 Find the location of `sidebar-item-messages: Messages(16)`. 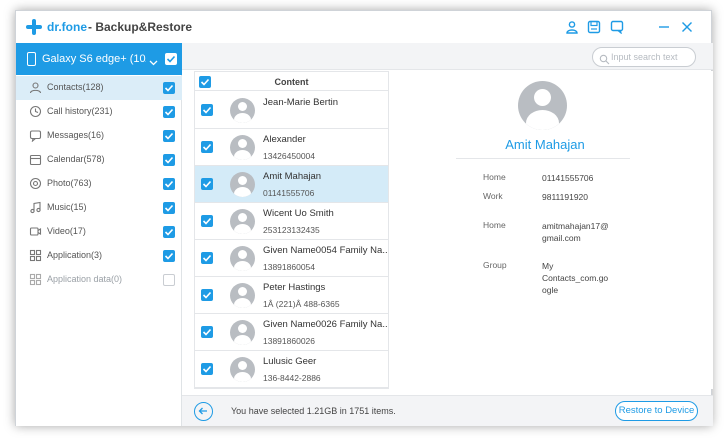

sidebar-item-messages: Messages(16) is located at coordinates (99, 136).